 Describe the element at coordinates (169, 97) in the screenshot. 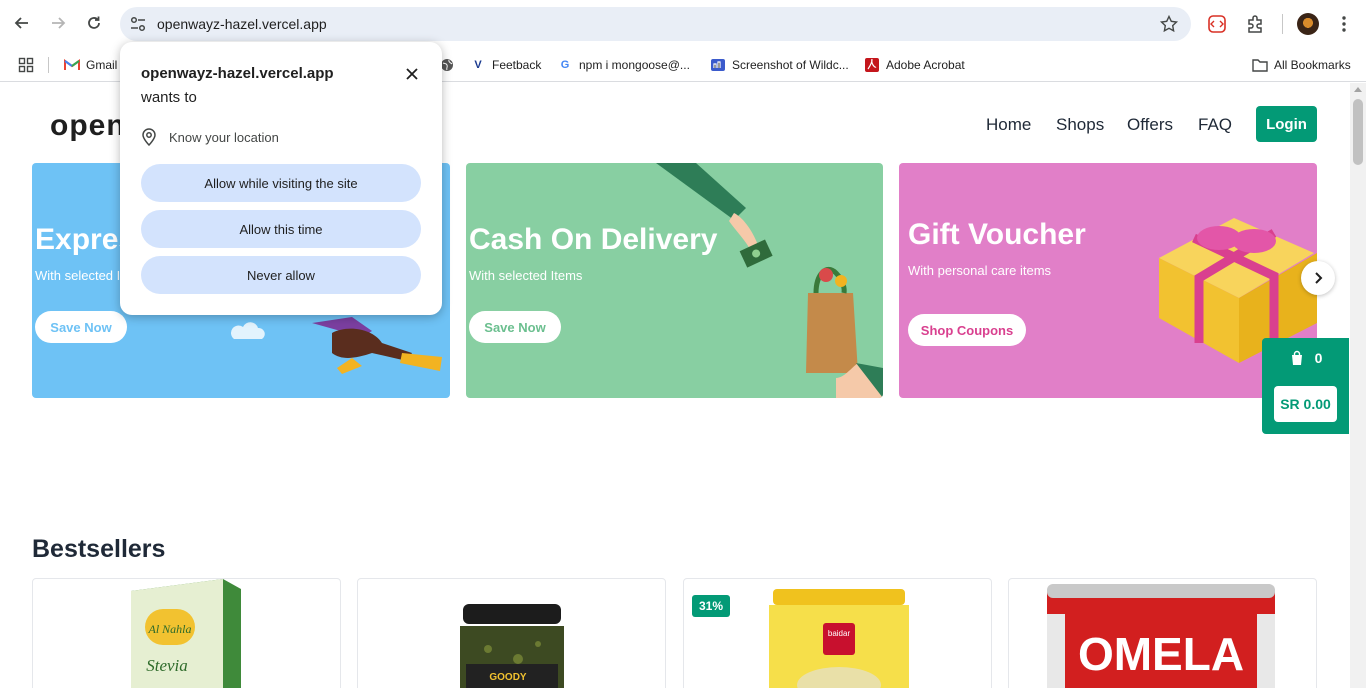

I see `dialog-wants-to: wants to` at that location.